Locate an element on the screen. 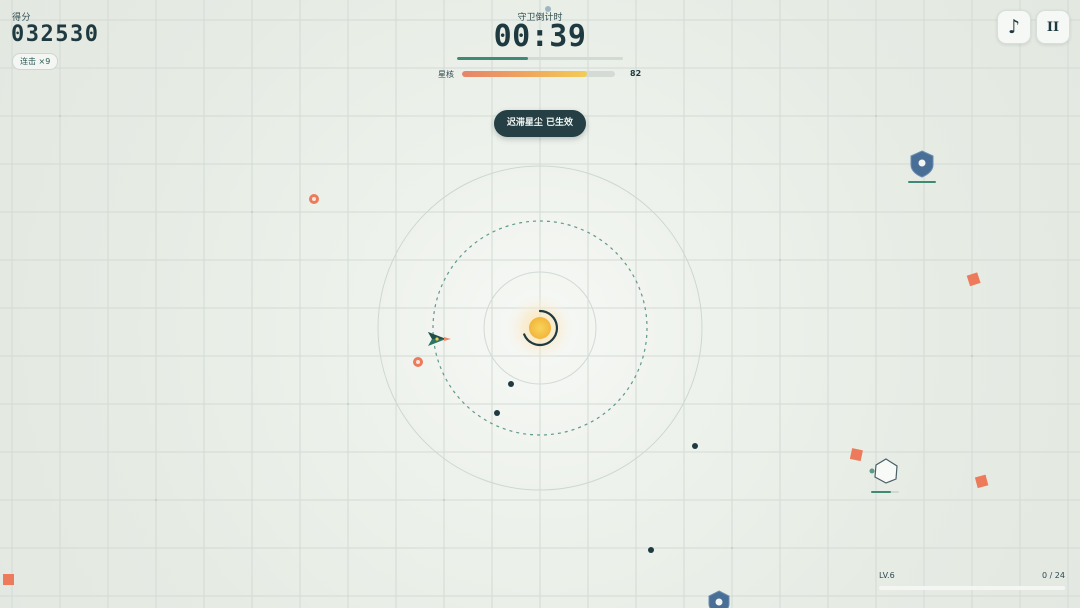 The width and height of the screenshot is (1080, 608). player-thruster is located at coordinates (447, 339).